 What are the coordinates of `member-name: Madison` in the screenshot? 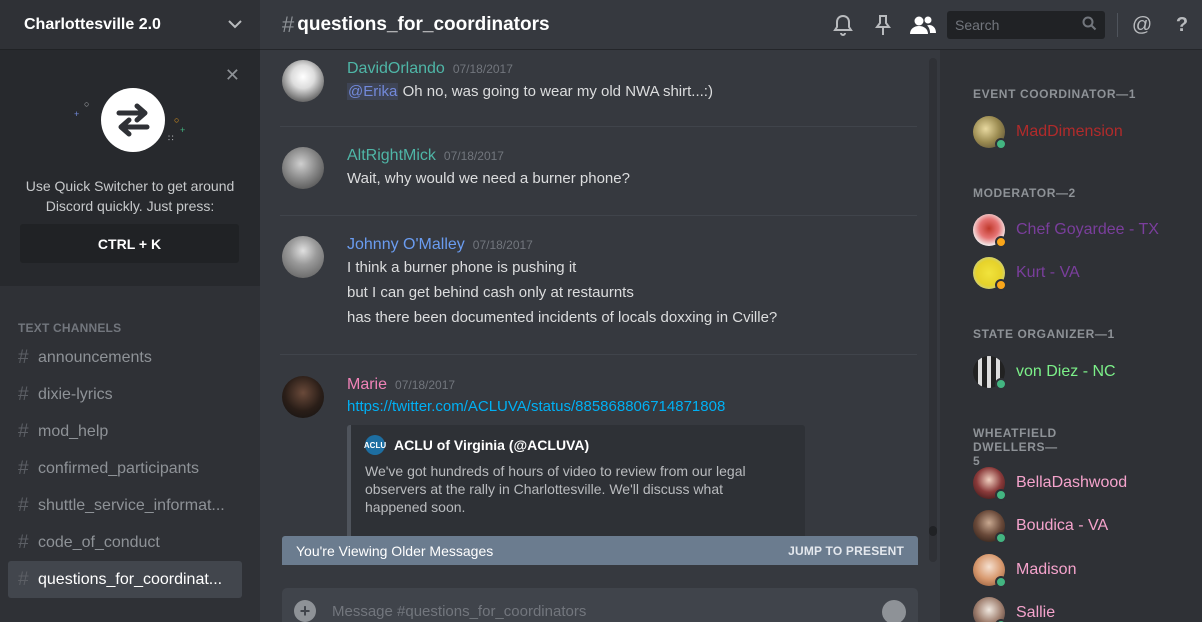 It's located at (1046, 569).